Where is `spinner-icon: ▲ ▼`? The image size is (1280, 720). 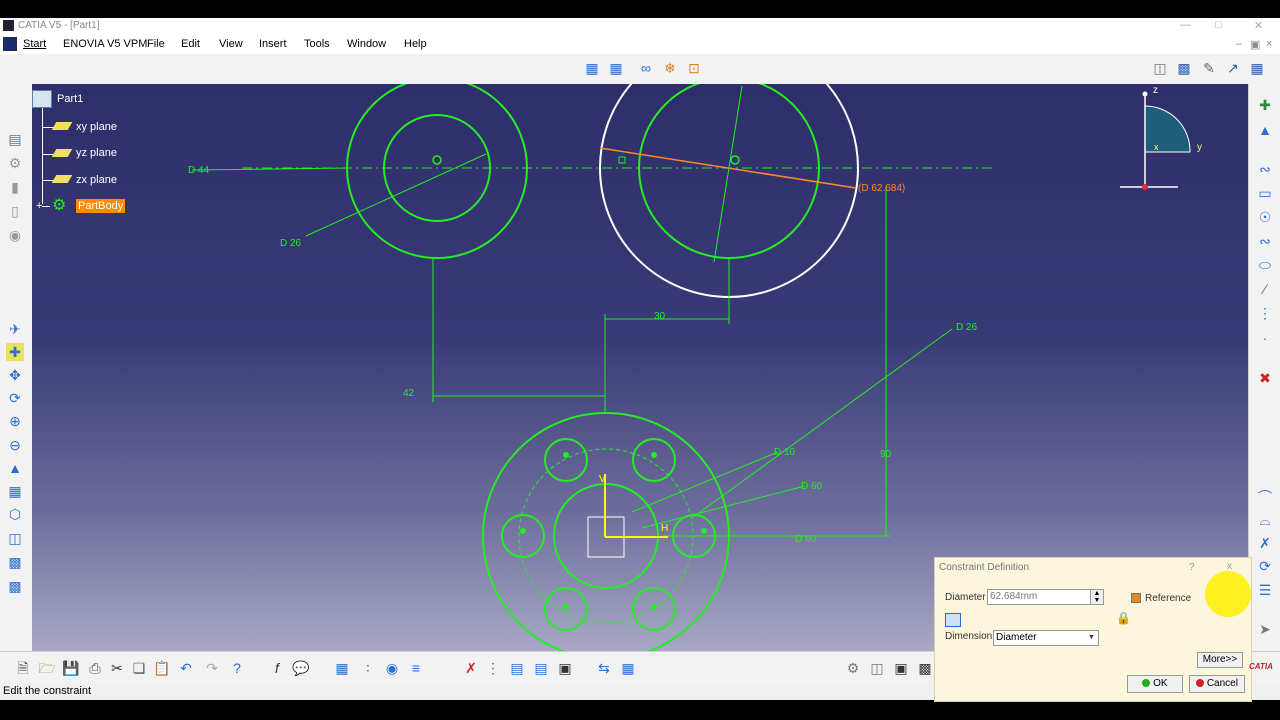
spinner-icon: ▲ ▼ is located at coordinates (1097, 597).